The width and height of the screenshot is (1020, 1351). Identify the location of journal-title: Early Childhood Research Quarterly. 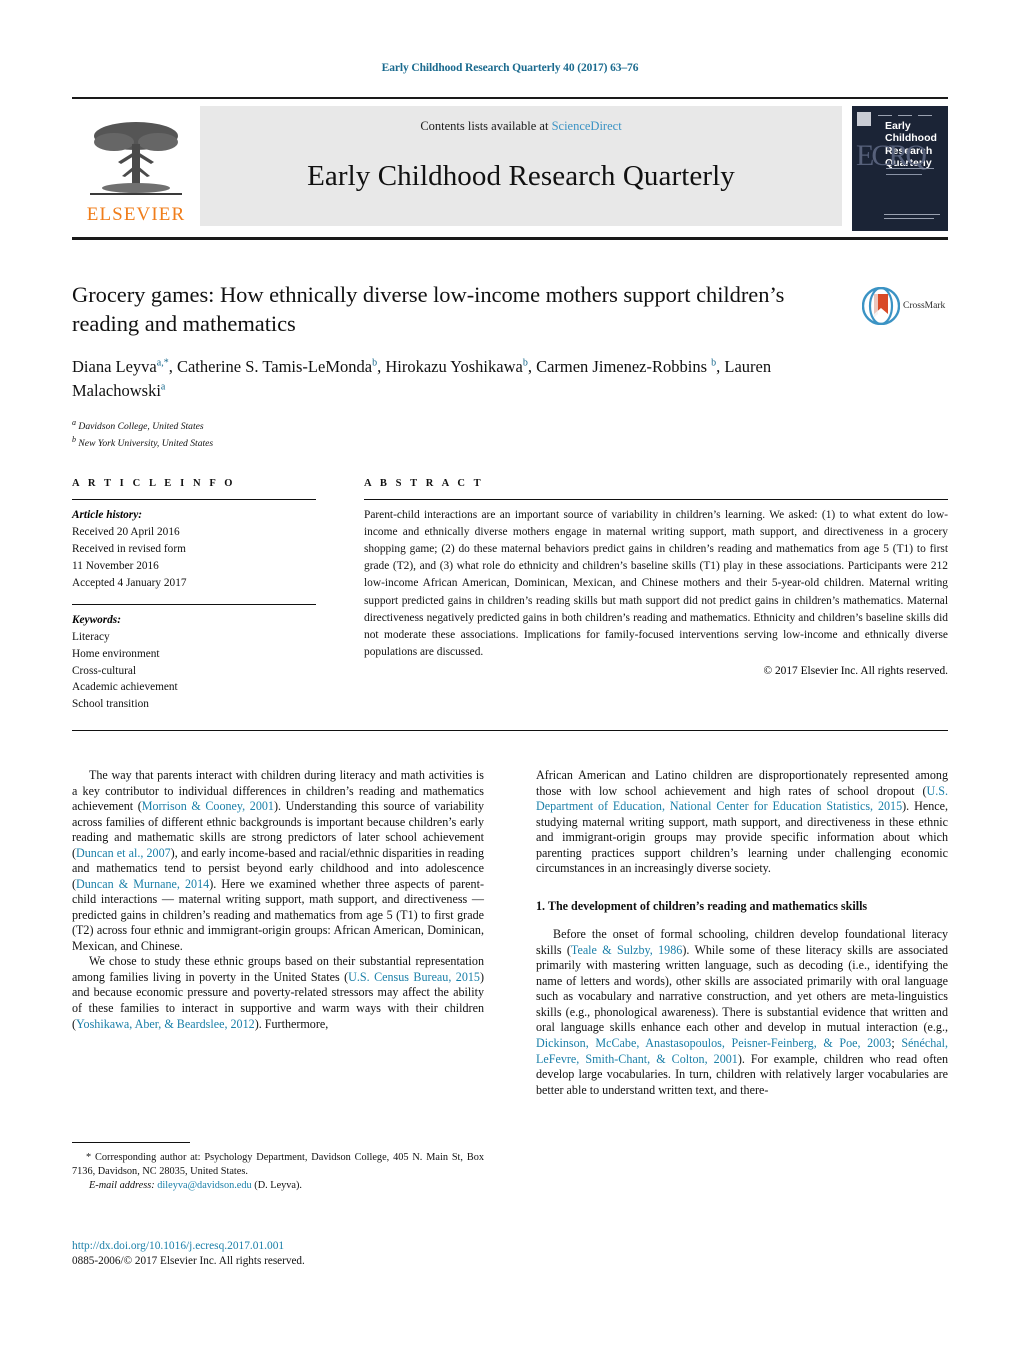
(521, 176).